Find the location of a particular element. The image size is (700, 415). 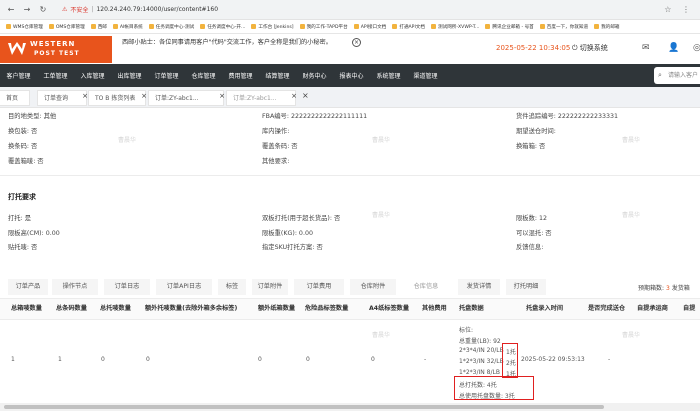

detail-tab: 仓库信息 is located at coordinates (426, 287).